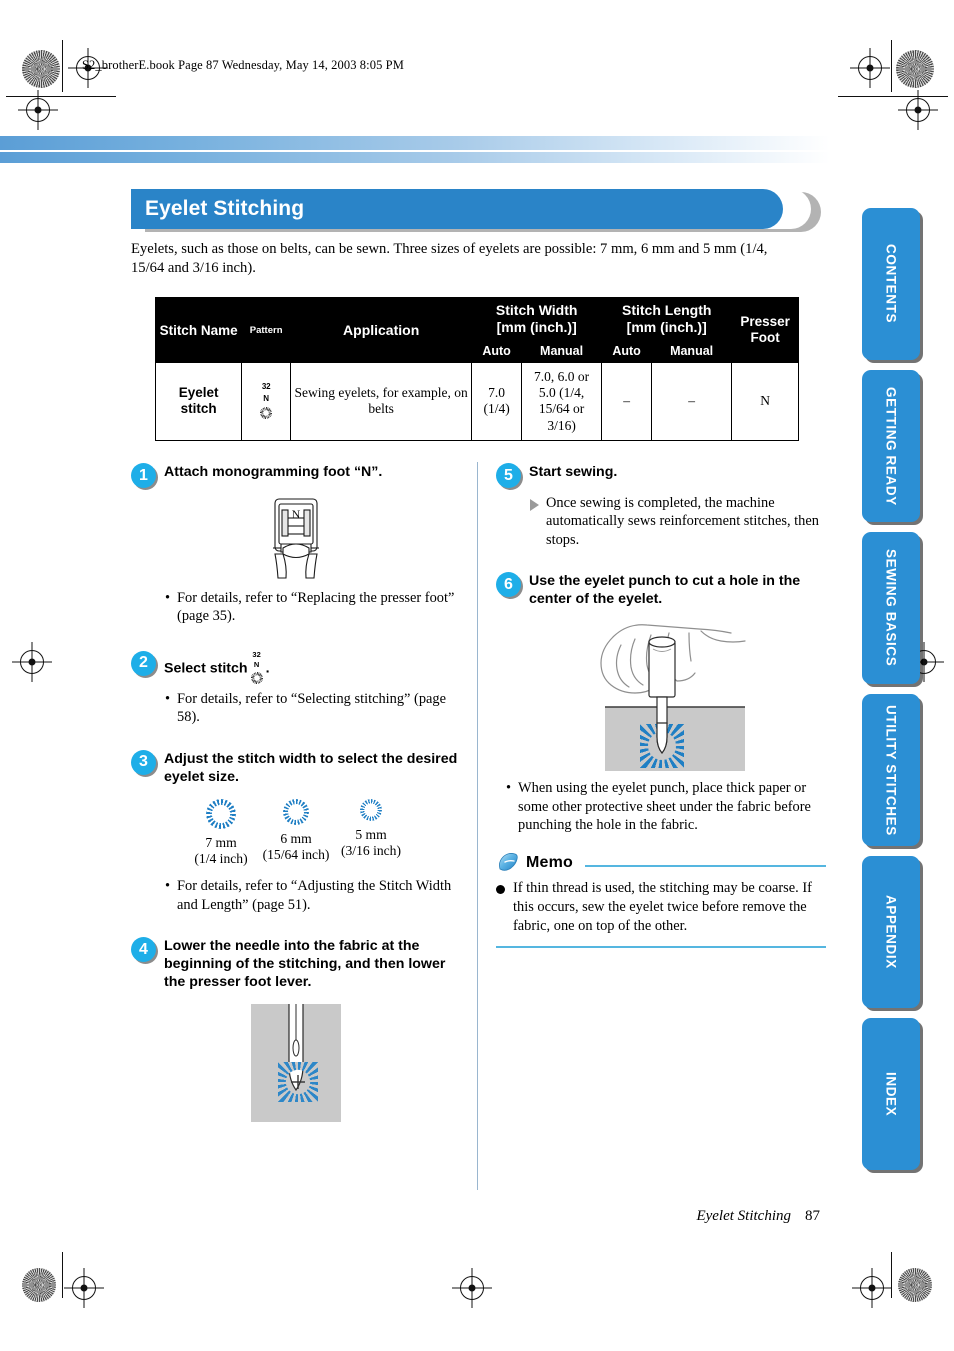  I want to click on step-3-badge: 3, so click(143, 762).